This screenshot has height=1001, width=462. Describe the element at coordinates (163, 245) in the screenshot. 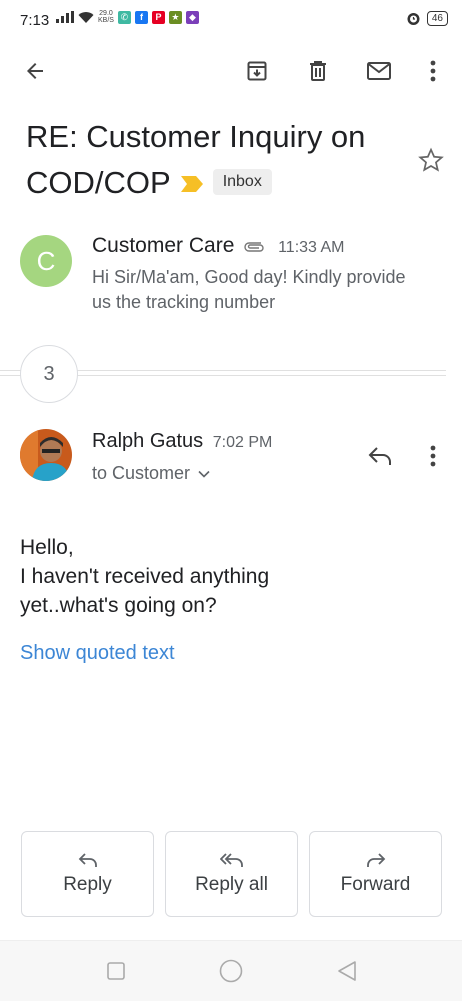

I see `sender-name: Customer Care` at that location.